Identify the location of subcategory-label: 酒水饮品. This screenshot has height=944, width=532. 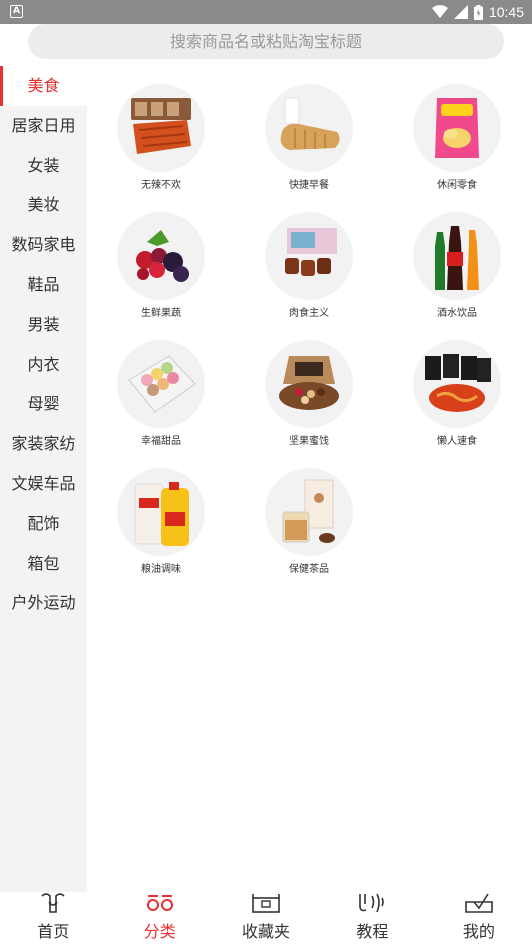
(457, 313).